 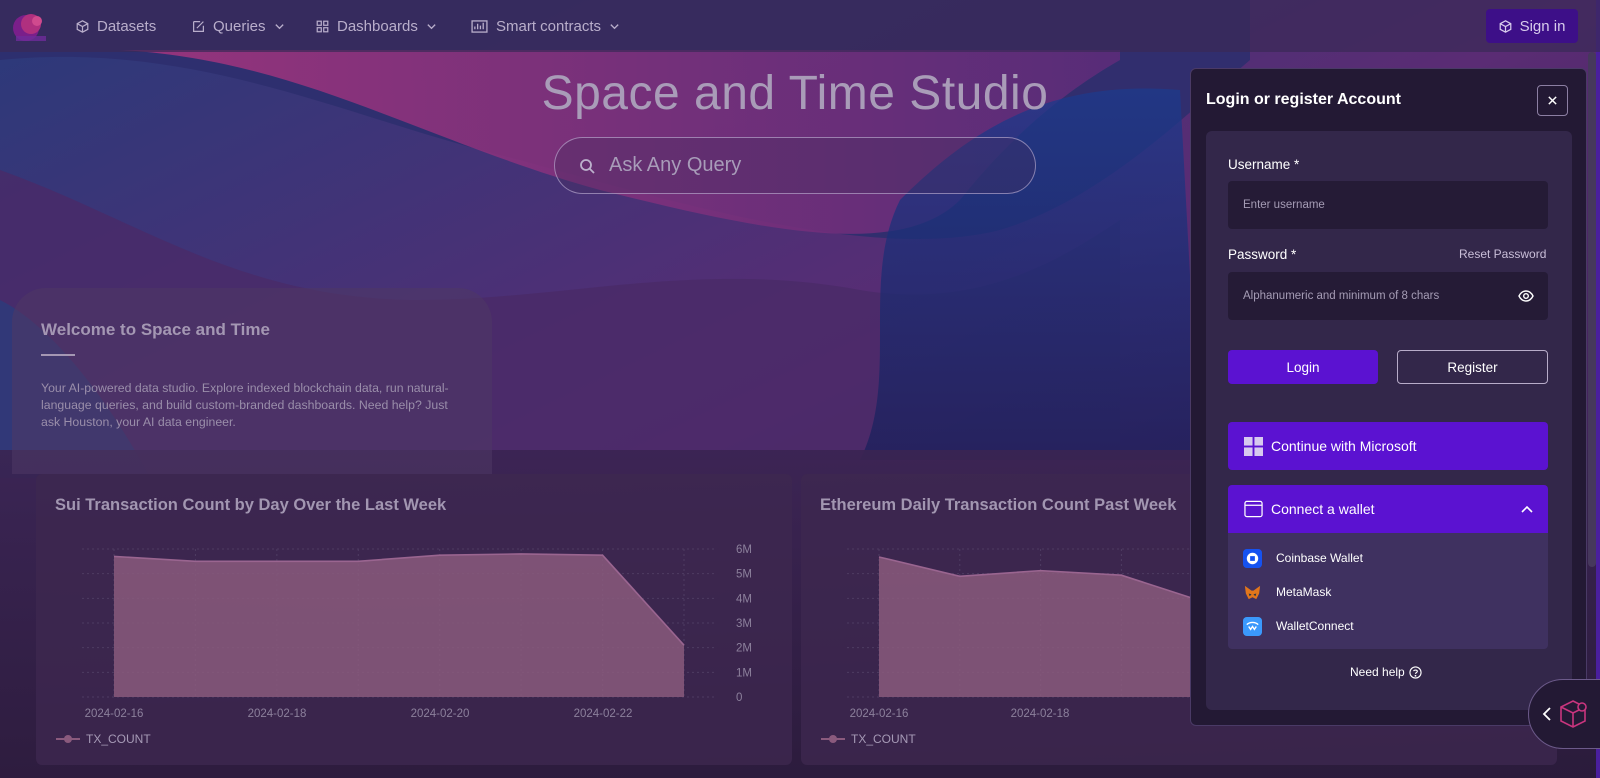 What do you see at coordinates (1373, 296) in the screenshot?
I see `password-input` at bounding box center [1373, 296].